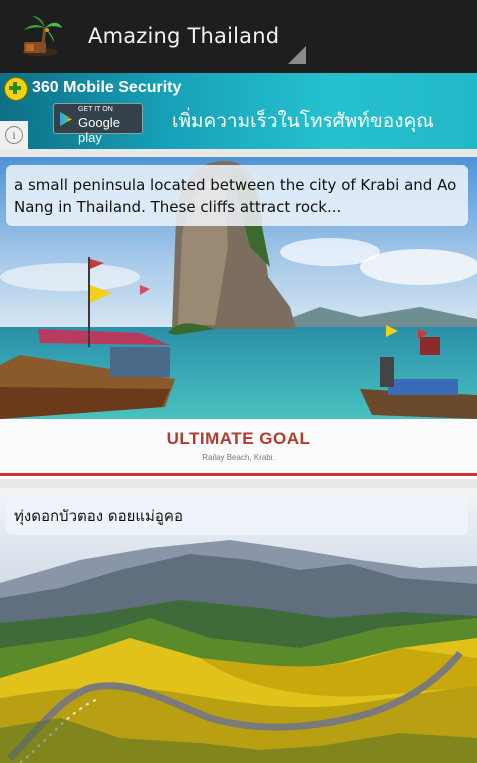 The width and height of the screenshot is (477, 763). What do you see at coordinates (15, 88) in the screenshot?
I see `plus-icon` at bounding box center [15, 88].